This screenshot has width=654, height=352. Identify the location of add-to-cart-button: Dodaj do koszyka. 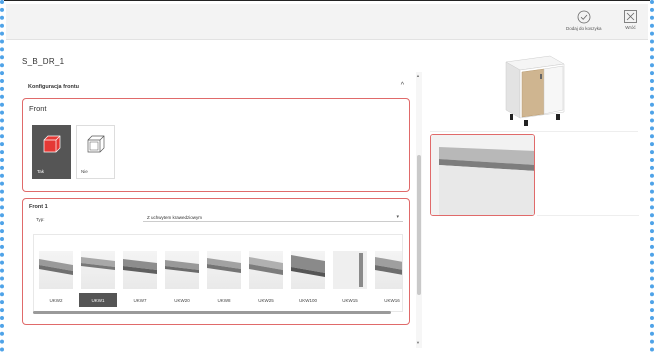
(584, 20).